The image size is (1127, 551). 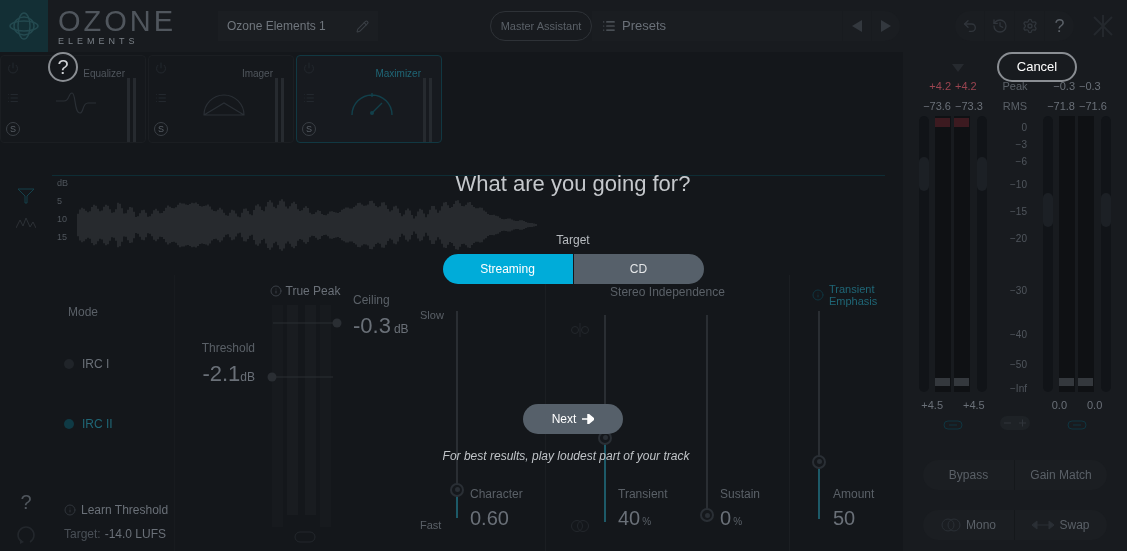 What do you see at coordinates (1029, 26) in the screenshot?
I see `settings-icon` at bounding box center [1029, 26].